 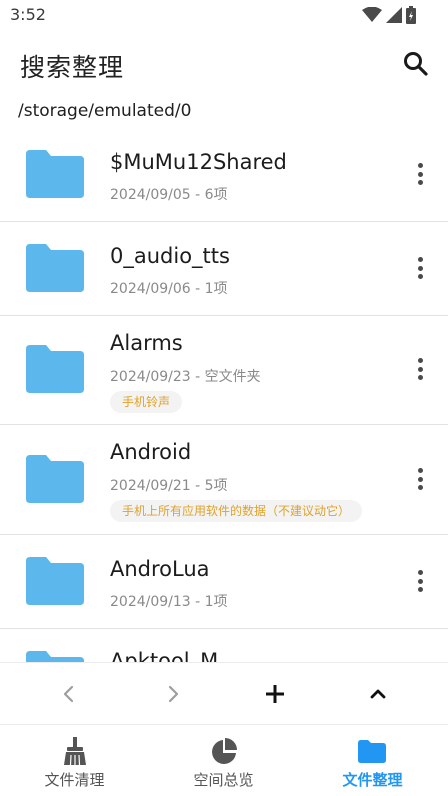 I want to click on cell-signal-icon, so click(x=394, y=15).